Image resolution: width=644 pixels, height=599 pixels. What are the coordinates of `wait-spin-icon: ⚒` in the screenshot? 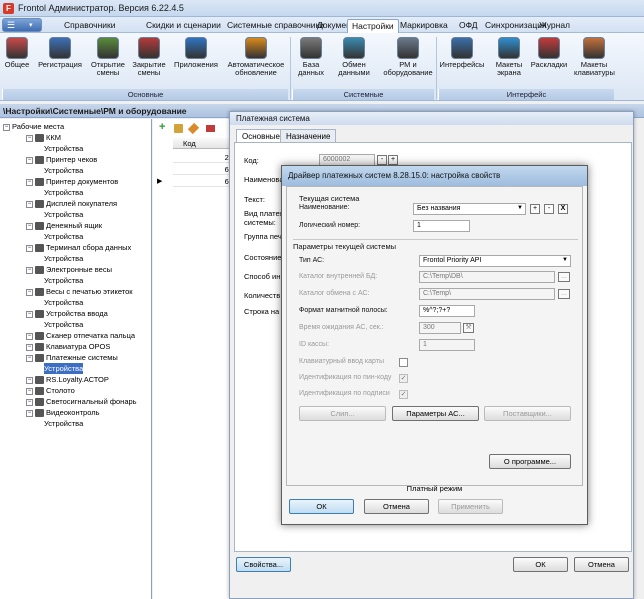 It's located at (468, 328).